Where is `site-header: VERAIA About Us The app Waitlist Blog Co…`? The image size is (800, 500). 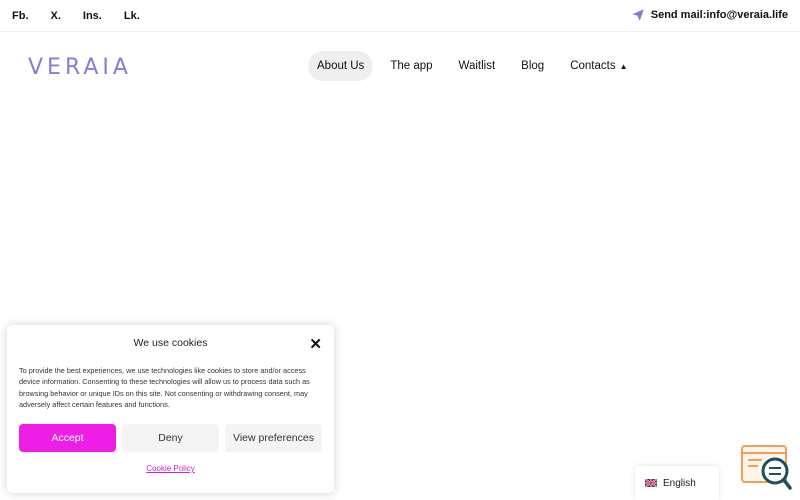
site-header: VERAIA About Us The app Waitlist Blog Co… is located at coordinates (400, 68).